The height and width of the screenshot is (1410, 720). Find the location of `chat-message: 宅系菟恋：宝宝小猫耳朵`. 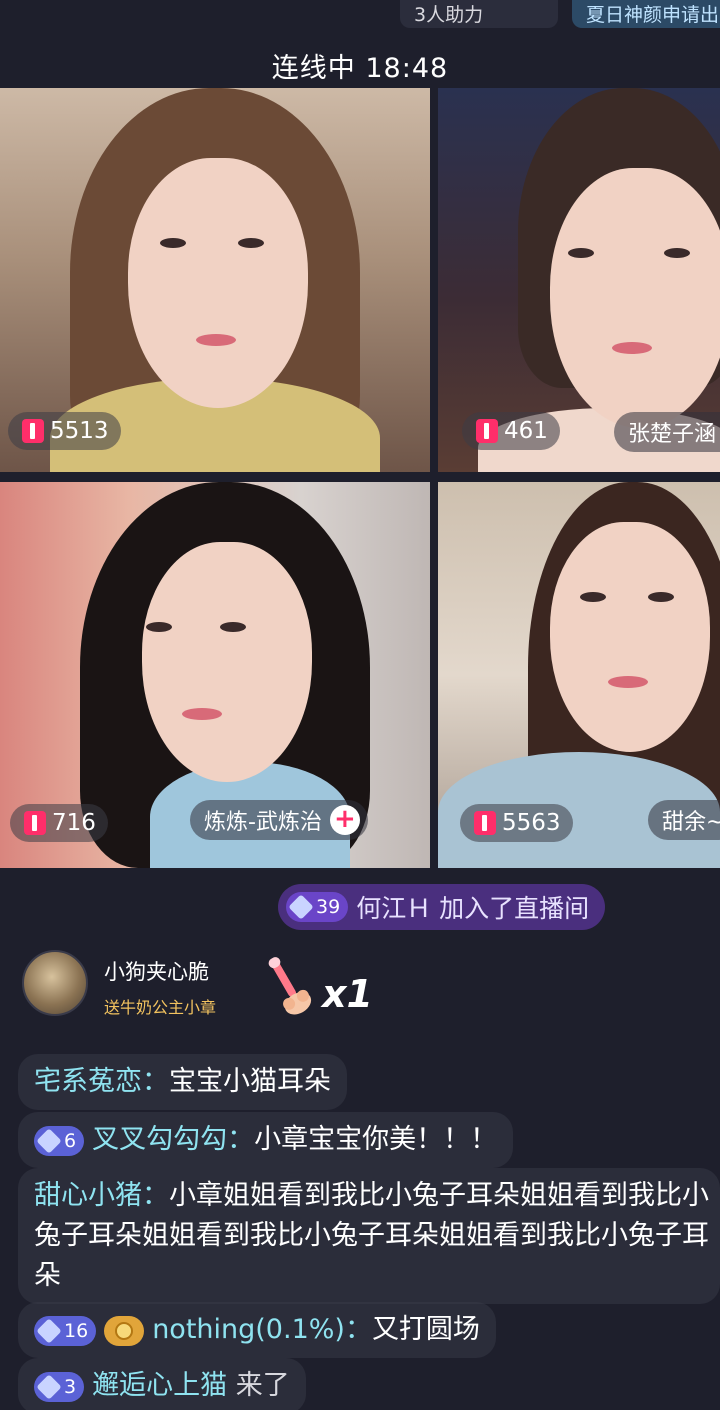

chat-message: 宅系菟恋：宝宝小猫耳朵 is located at coordinates (182, 1082).